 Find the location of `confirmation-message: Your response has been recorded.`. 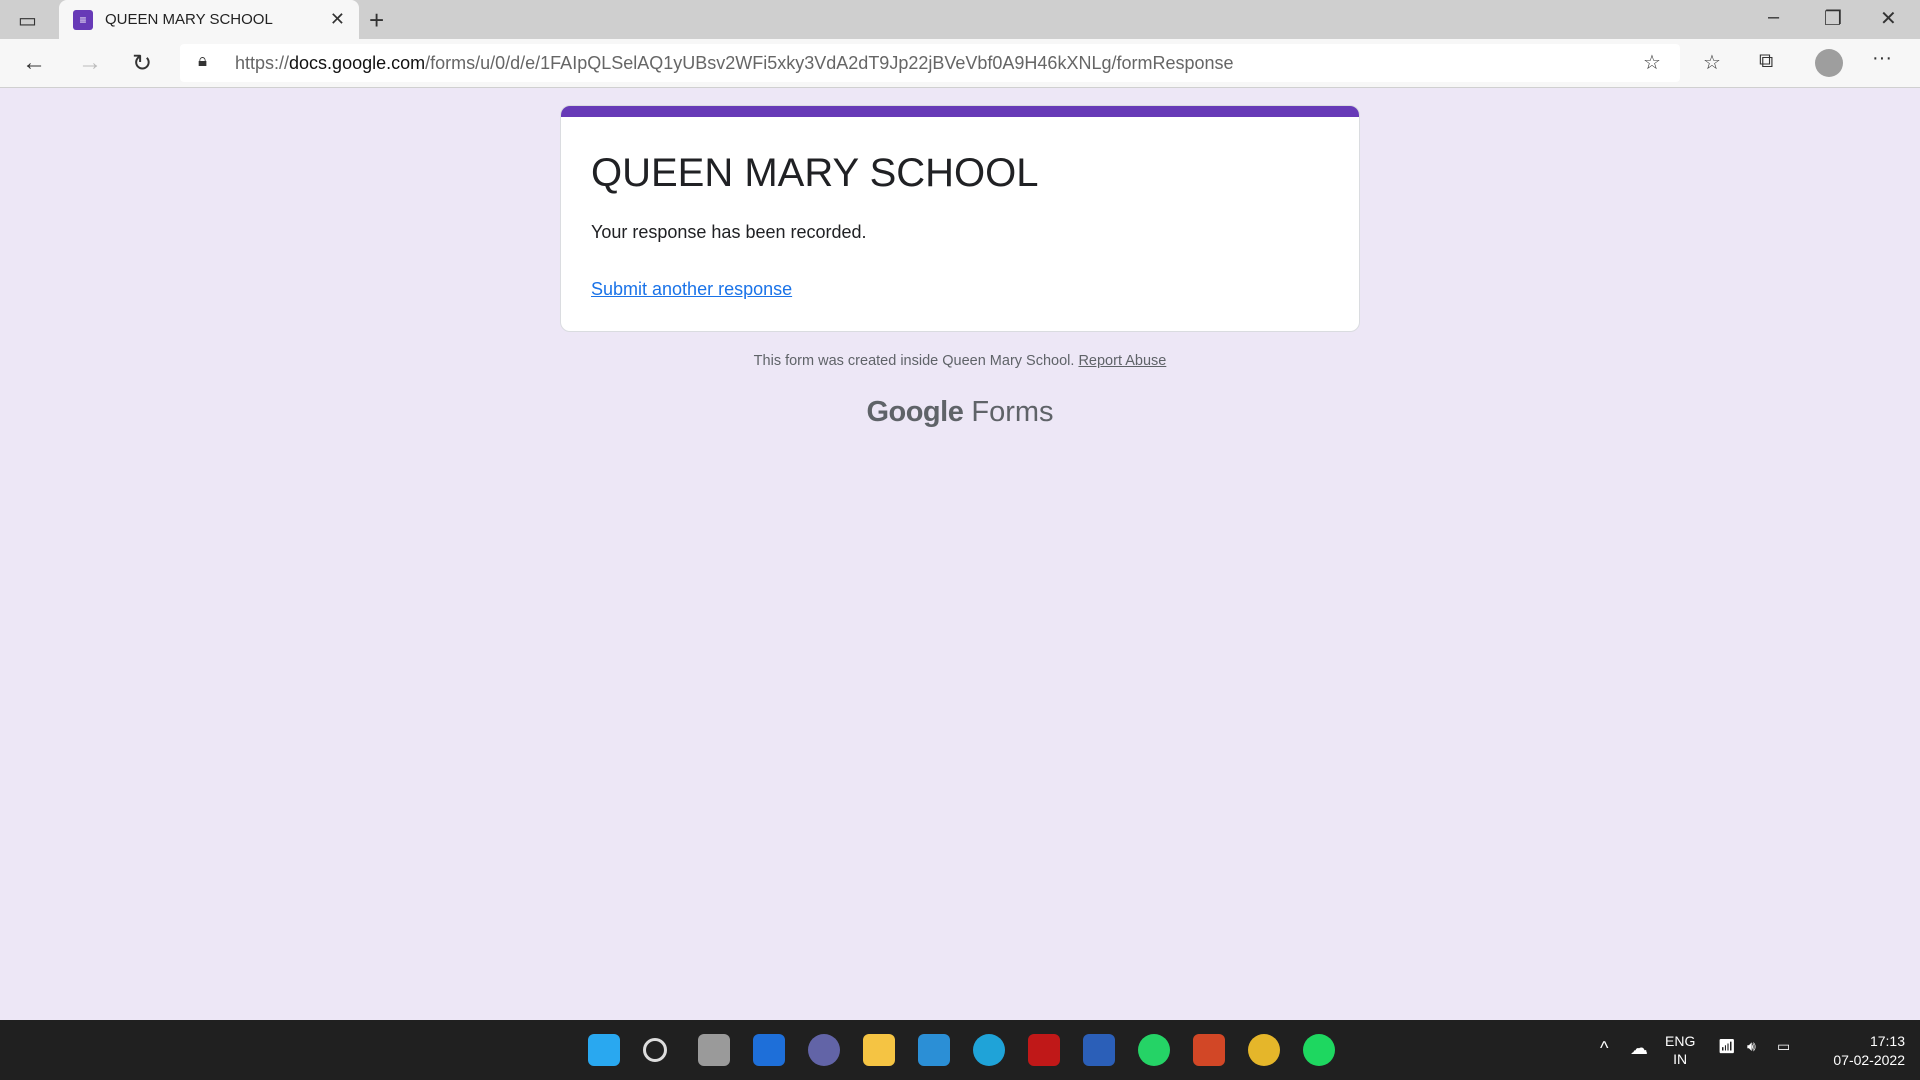

confirmation-message: Your response has been recorded. is located at coordinates (729, 232).